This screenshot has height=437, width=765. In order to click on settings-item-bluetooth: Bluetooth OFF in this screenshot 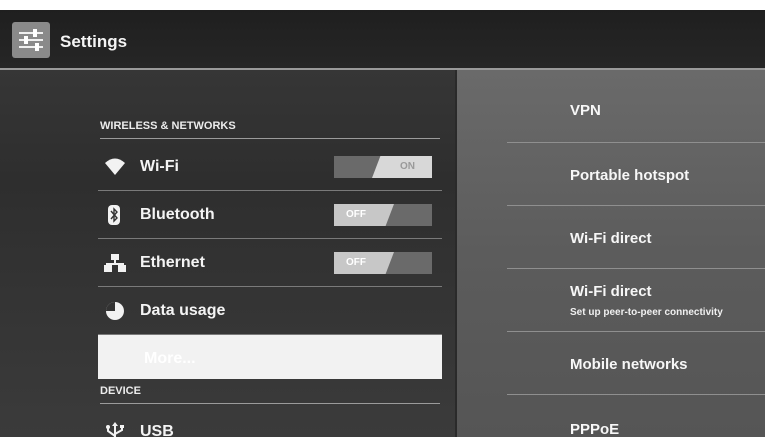, I will do `click(270, 215)`.